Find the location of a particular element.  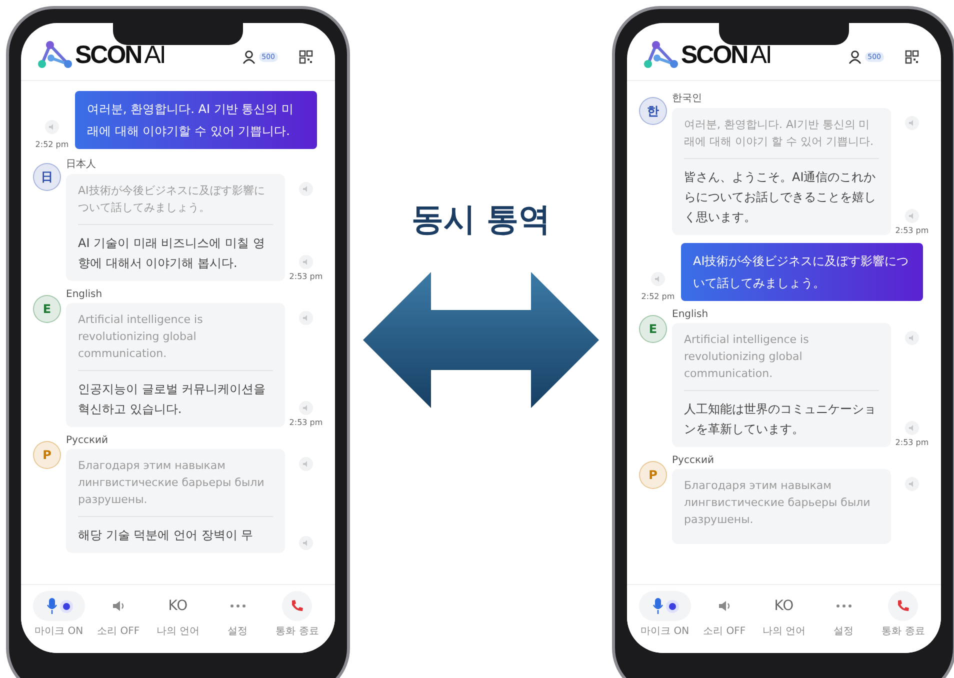

language-label: 日本人 is located at coordinates (81, 164).